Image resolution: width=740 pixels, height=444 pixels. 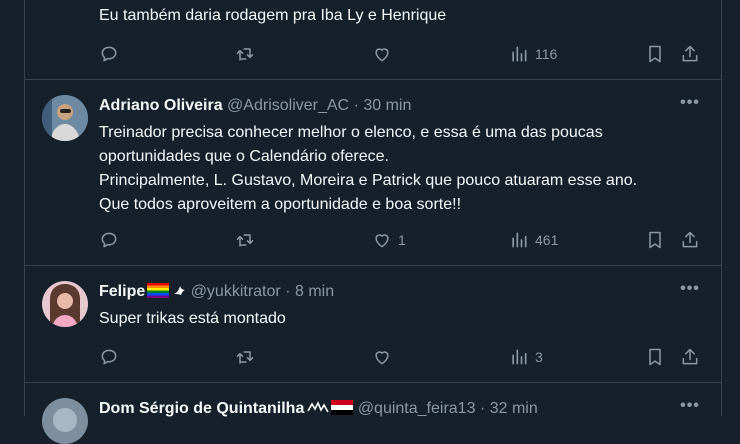 What do you see at coordinates (314, 291) in the screenshot?
I see `timestamp: 8 min` at bounding box center [314, 291].